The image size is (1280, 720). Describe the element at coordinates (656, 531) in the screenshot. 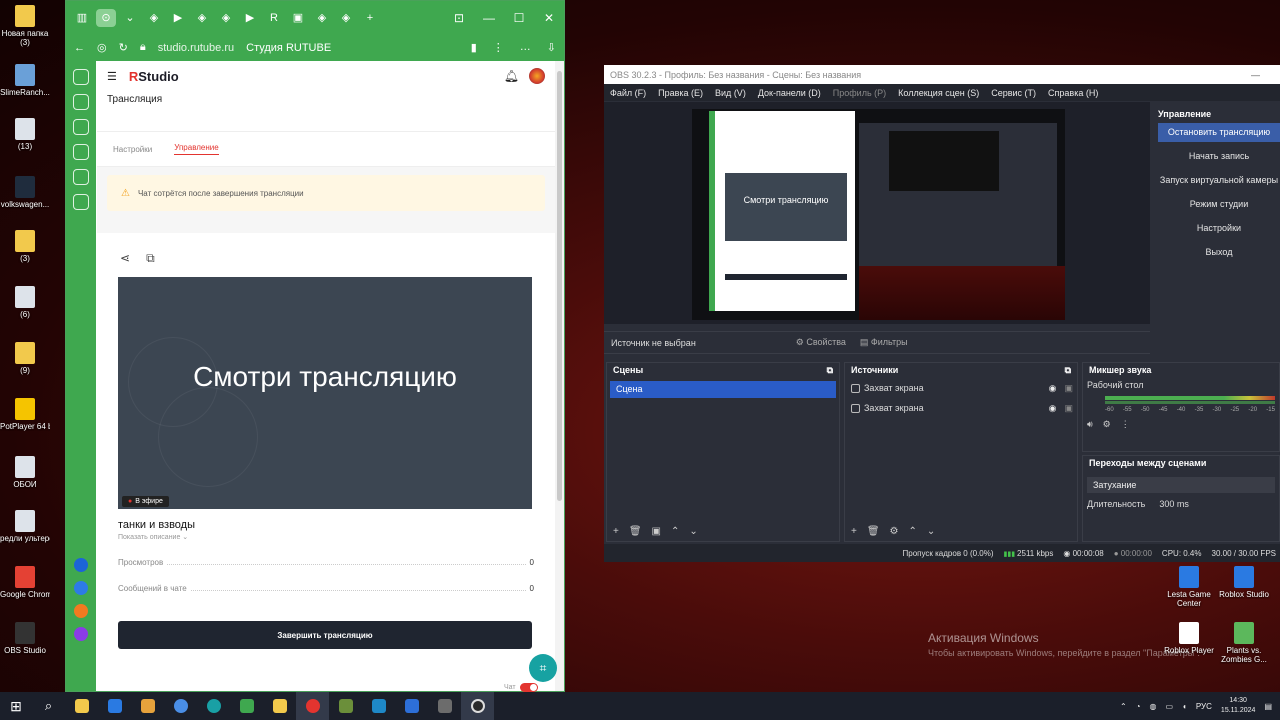

I see `filter-icon: ▣` at that location.